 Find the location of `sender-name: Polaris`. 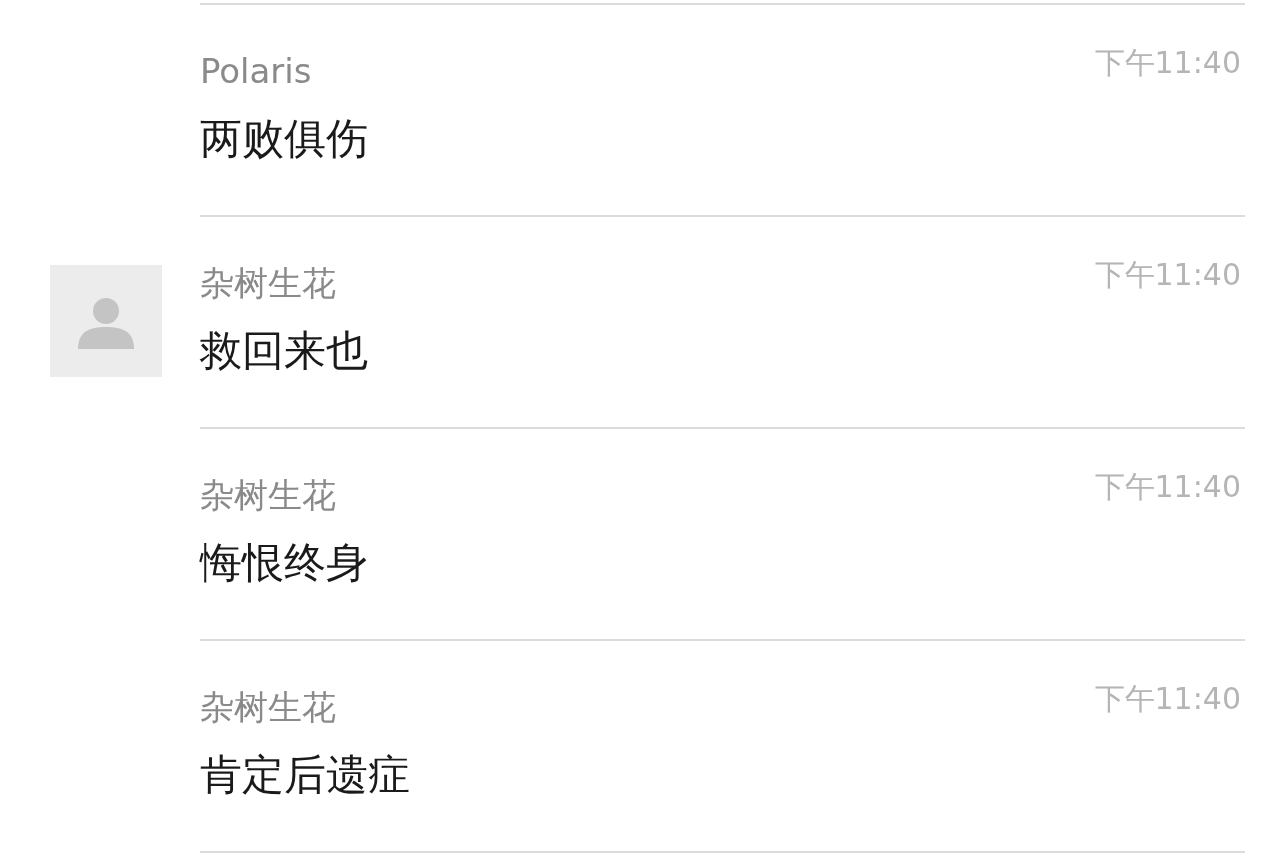

sender-name: Polaris is located at coordinates (256, 71).